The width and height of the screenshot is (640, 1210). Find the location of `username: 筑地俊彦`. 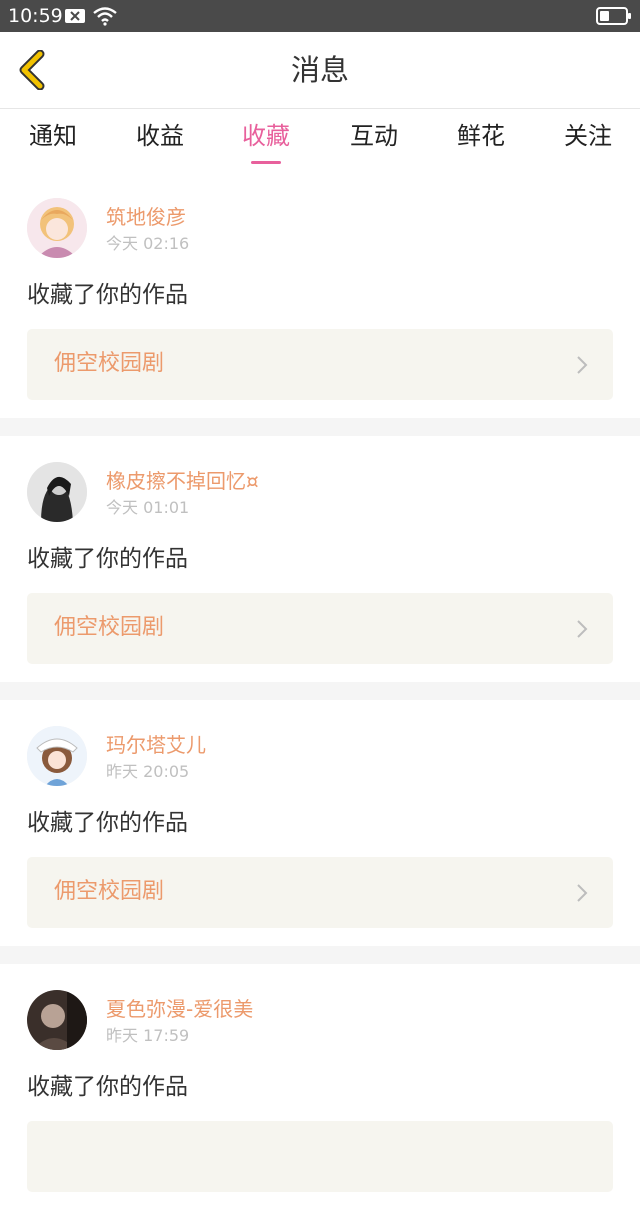

username: 筑地俊彦 is located at coordinates (146, 217).